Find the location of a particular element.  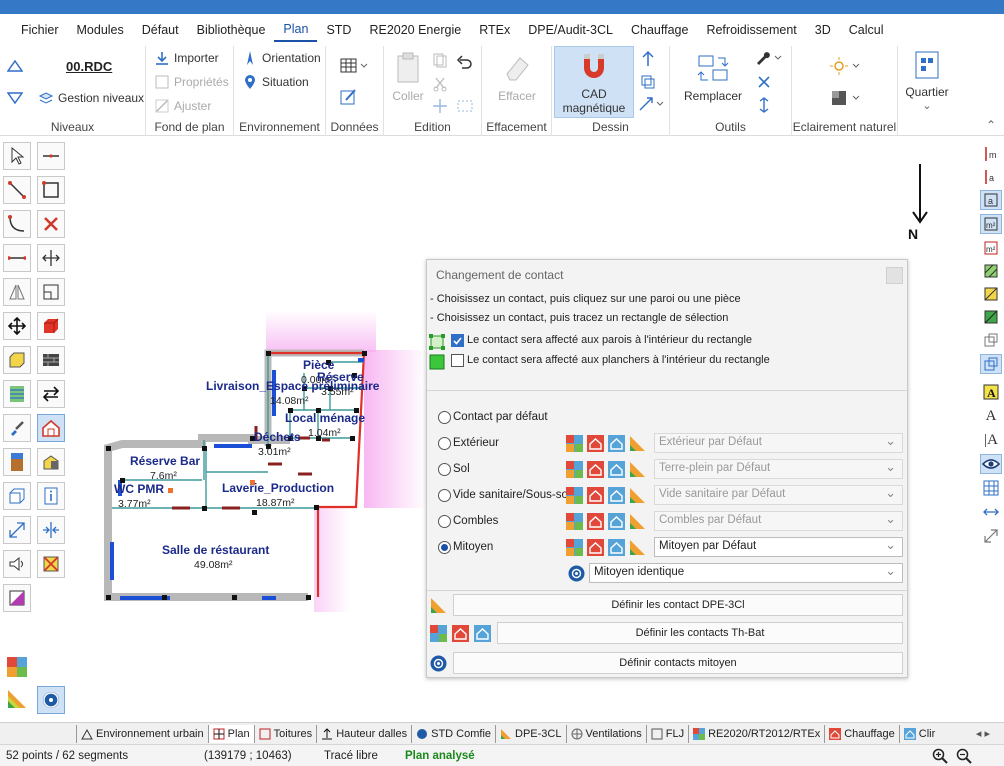

mitoyen-spiral-icon is located at coordinates (51, 700).